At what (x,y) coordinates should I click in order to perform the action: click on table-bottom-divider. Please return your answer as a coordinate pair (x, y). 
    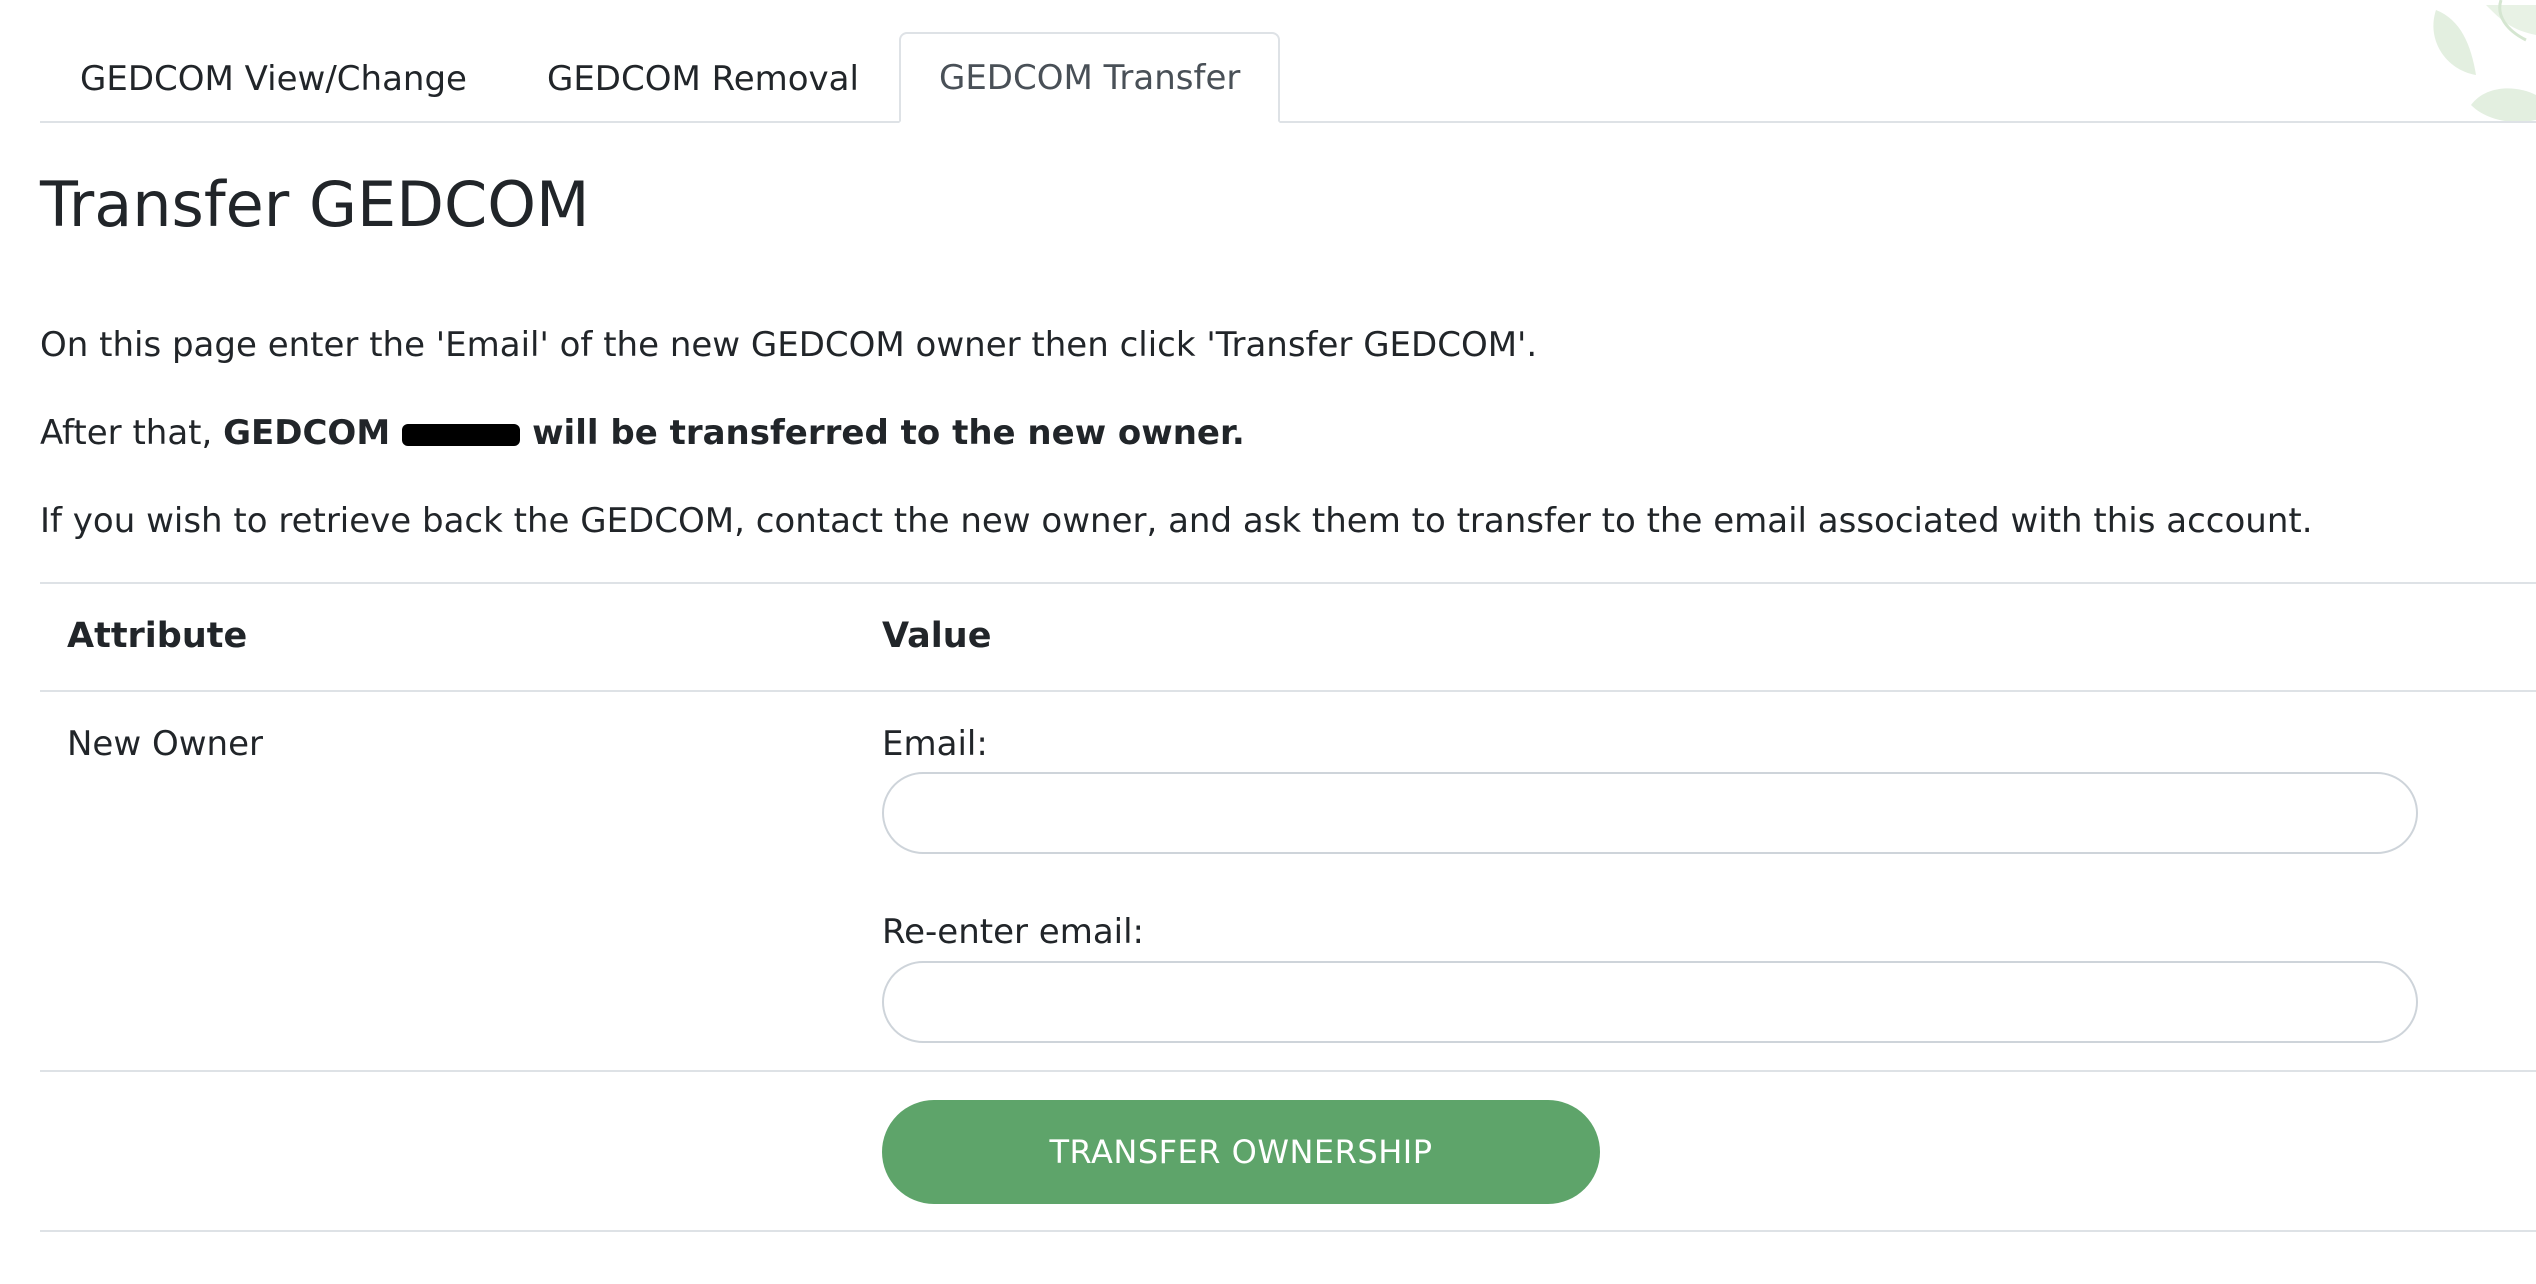
    Looking at the image, I should click on (1288, 1231).